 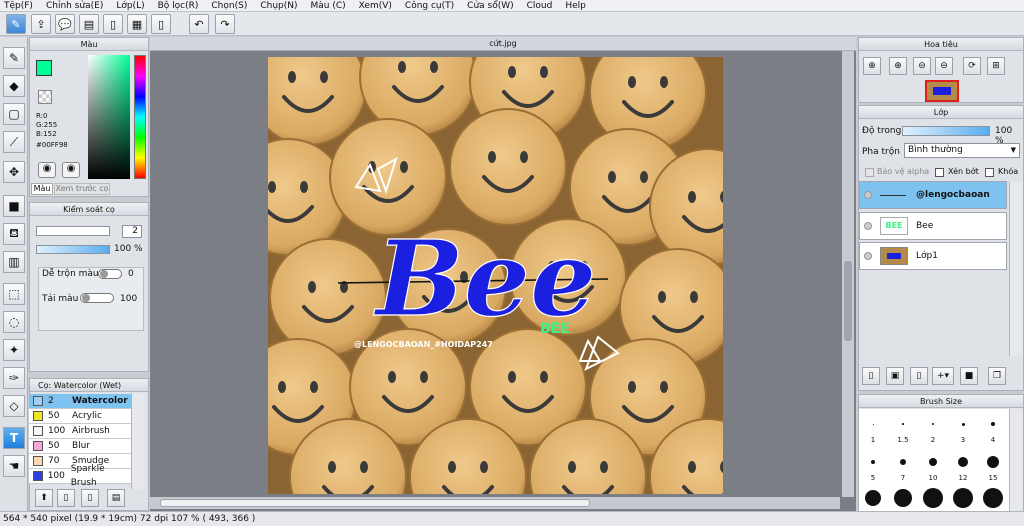 I want to click on menu-item: Chỉnh sửa(E), so click(x=74, y=6).